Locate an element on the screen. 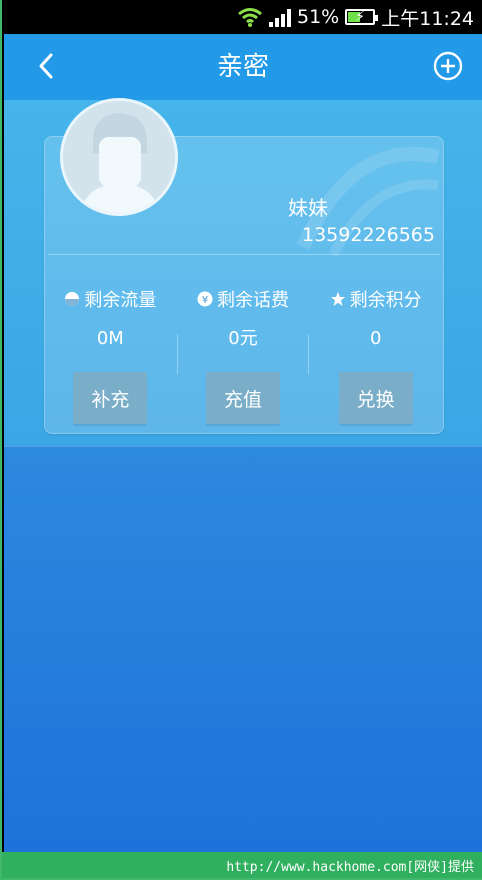  clock: 上午11:24 is located at coordinates (427, 18).